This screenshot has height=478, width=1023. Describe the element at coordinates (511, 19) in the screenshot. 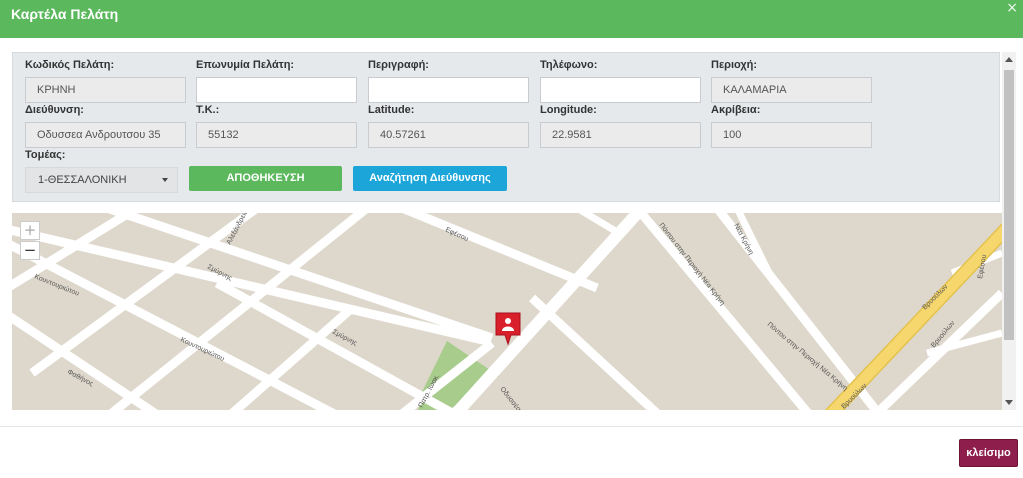

I see `dialog-header: Καρτέλα Πελάτη ×` at that location.